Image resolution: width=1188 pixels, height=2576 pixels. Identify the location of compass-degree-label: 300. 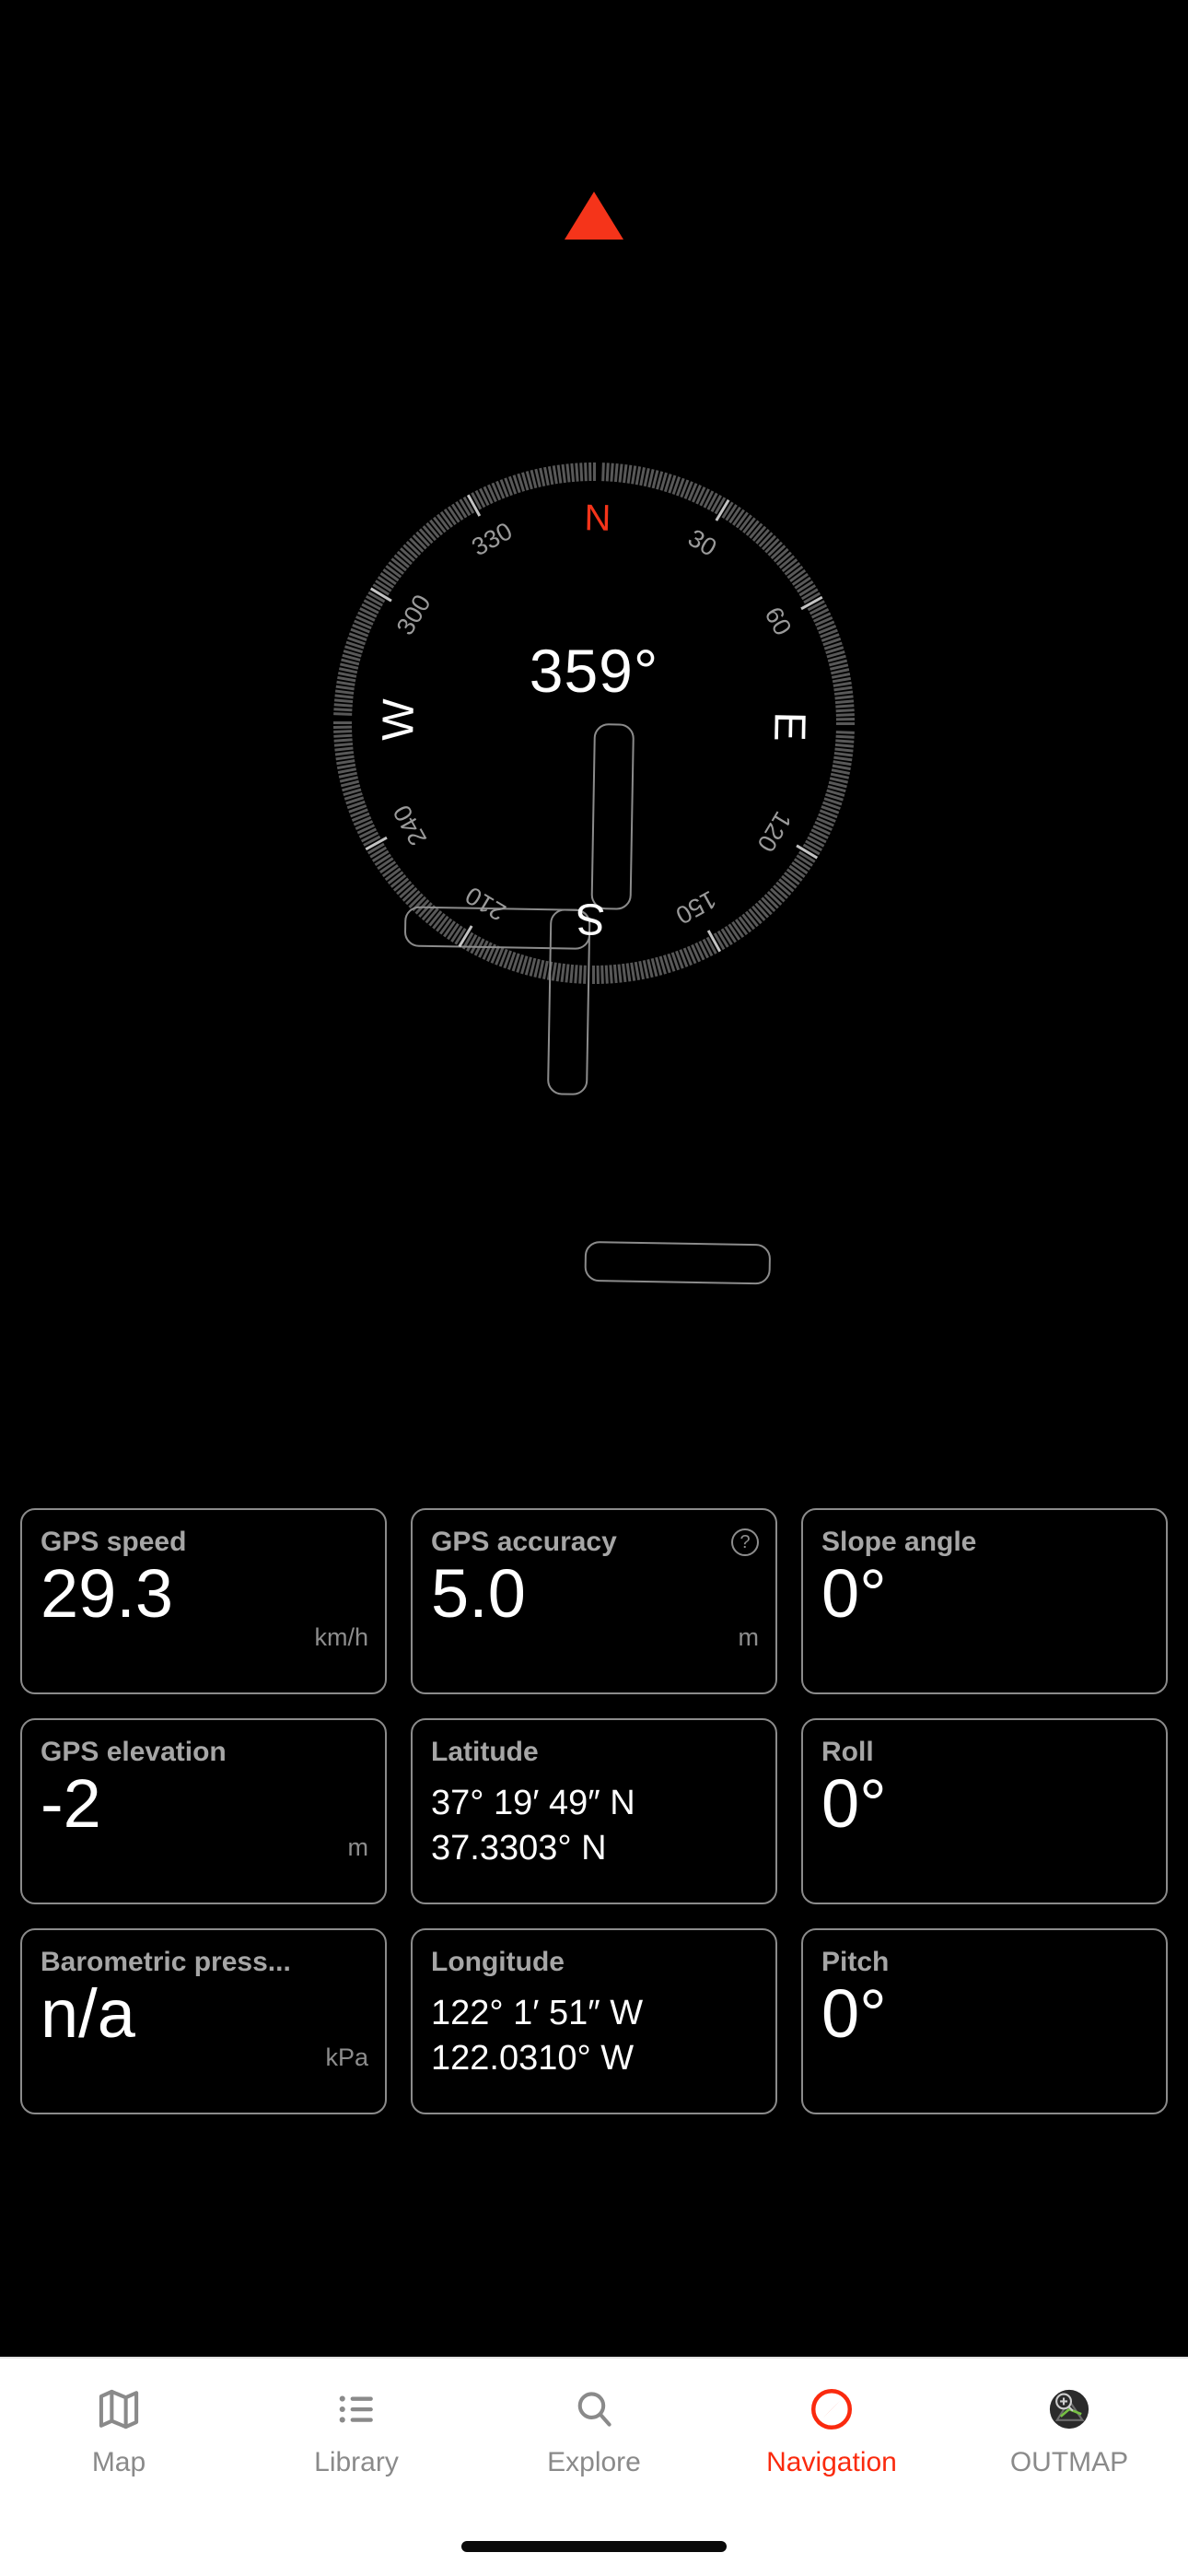
(425, 609).